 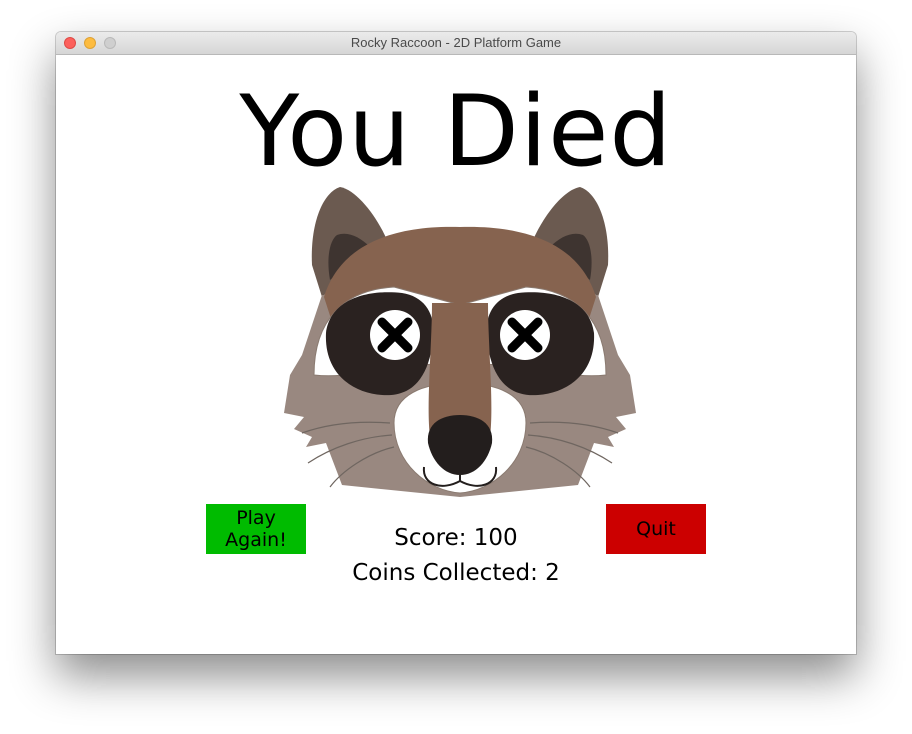 I want to click on game-over-headline: You Died, so click(x=456, y=132).